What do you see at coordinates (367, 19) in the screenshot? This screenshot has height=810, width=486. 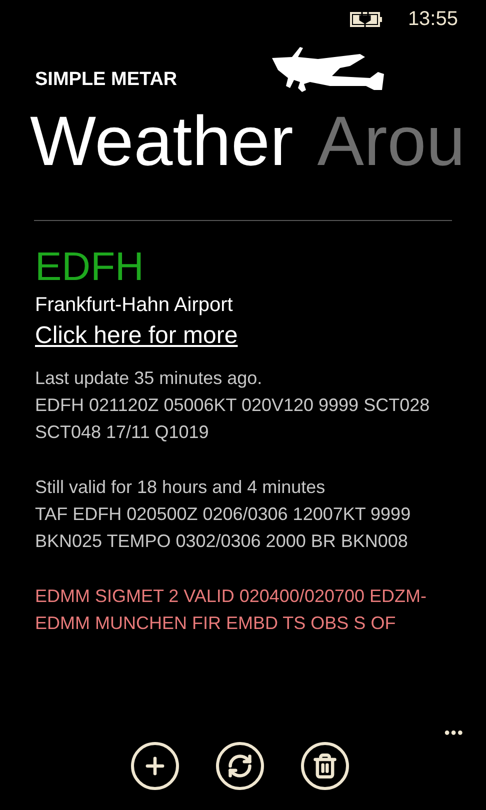 I see `battery-charging-icon` at bounding box center [367, 19].